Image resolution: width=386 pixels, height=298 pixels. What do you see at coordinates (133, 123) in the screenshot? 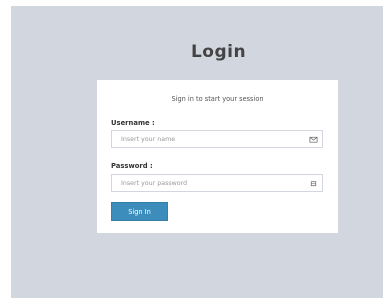
I see `username-label: Username :` at bounding box center [133, 123].